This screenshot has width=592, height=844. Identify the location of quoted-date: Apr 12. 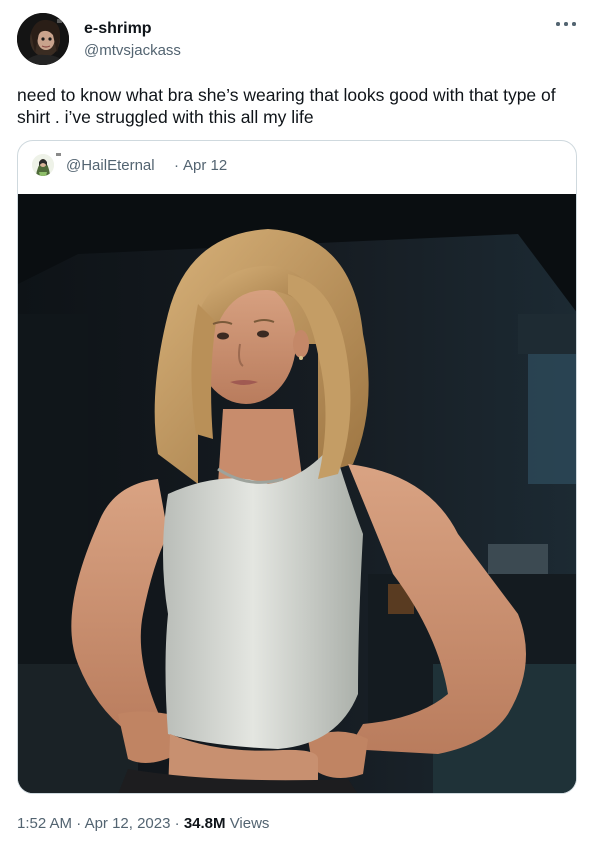
(205, 166).